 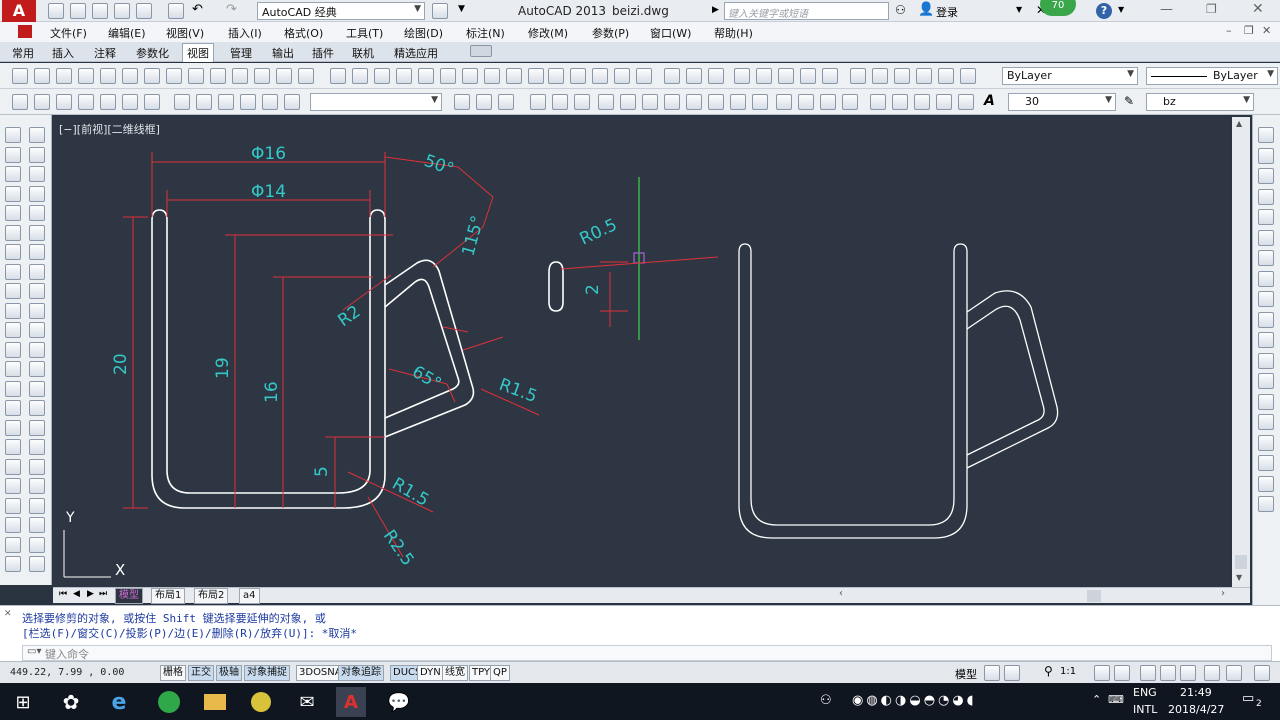 I want to click on tab-online: 联机, so click(x=363, y=53).